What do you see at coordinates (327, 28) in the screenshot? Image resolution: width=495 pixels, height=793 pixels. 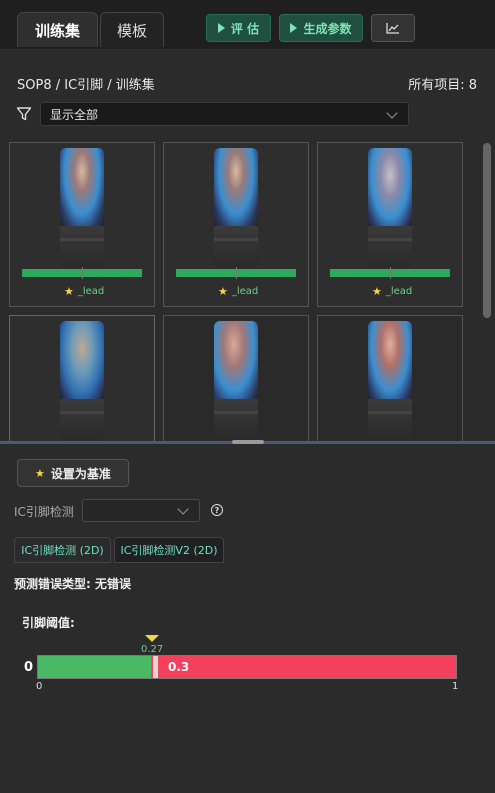 I see `generate-label: 生成参数` at bounding box center [327, 28].